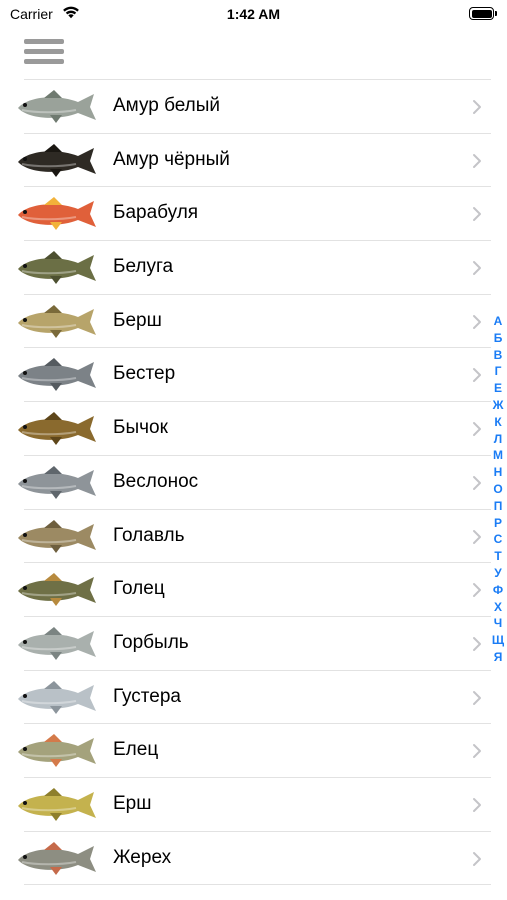 The image size is (507, 900). I want to click on fish-list-item: Берш, so click(253, 322).